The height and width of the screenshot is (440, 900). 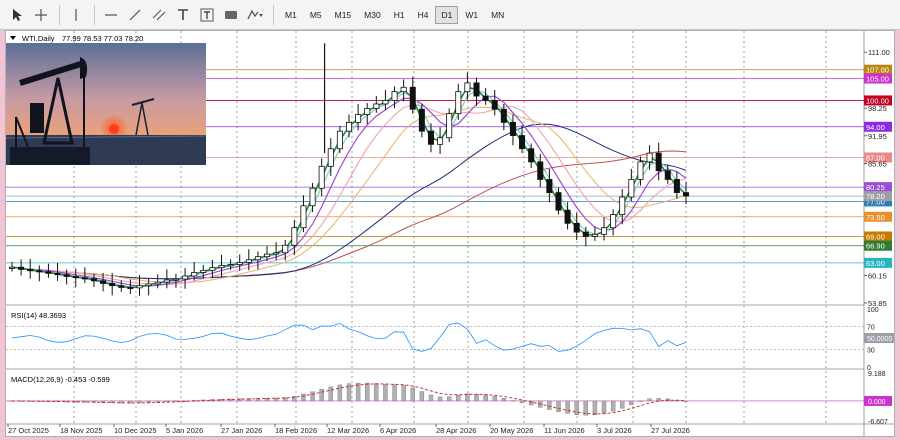 What do you see at coordinates (423, 15) in the screenshot?
I see `timeframe-h4: H4` at bounding box center [423, 15].